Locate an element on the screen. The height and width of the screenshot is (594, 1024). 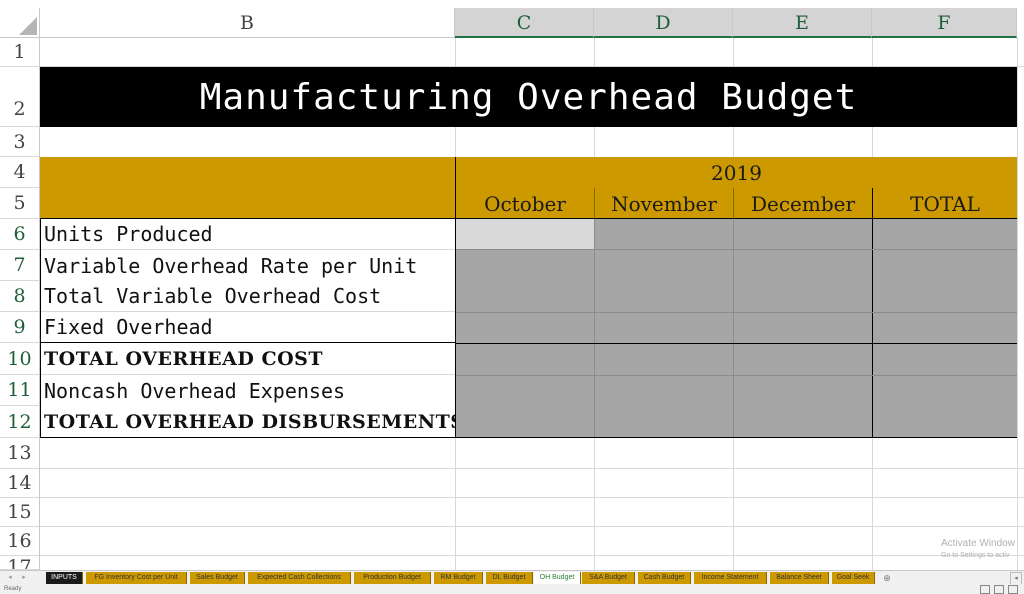
tab-cash-budget: Cash Budget is located at coordinates (664, 578).